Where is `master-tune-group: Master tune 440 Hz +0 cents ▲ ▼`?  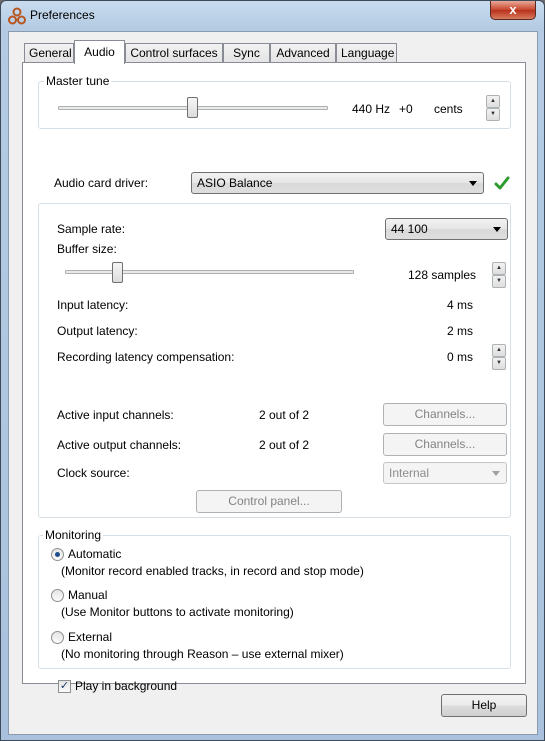
master-tune-group: Master tune 440 Hz +0 cents ▲ ▼ is located at coordinates (274, 101).